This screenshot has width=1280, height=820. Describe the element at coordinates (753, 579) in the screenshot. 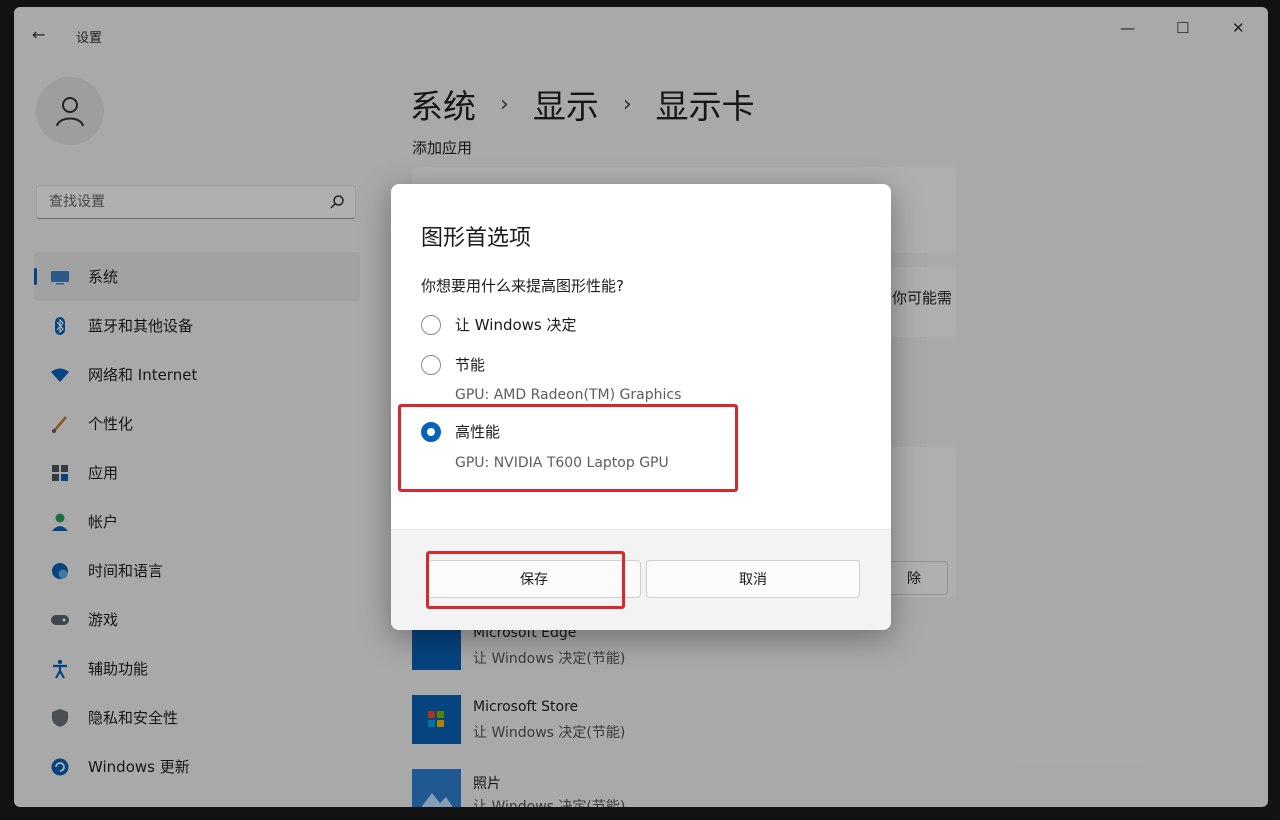

I see `cancel-button: 取消` at that location.